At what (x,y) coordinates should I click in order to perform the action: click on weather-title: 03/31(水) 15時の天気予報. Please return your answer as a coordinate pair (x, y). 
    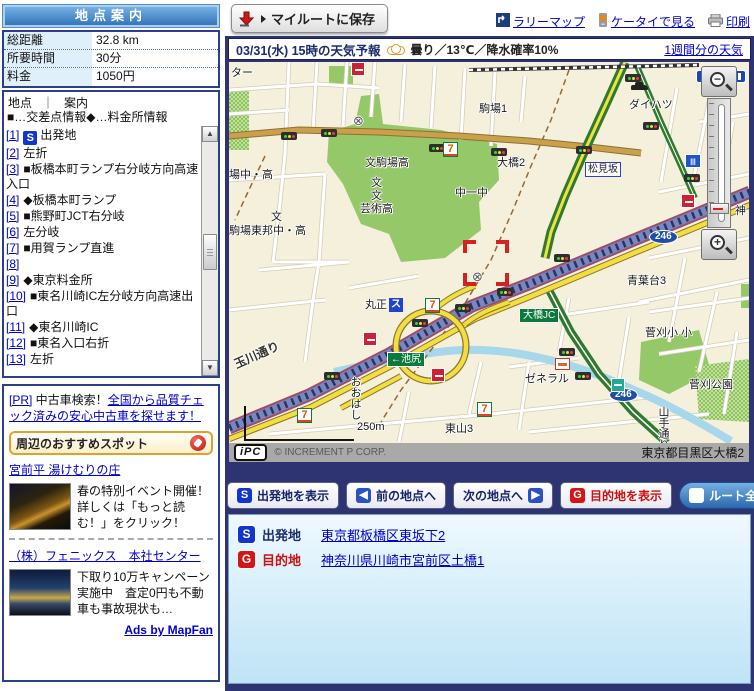
    Looking at the image, I should click on (308, 50).